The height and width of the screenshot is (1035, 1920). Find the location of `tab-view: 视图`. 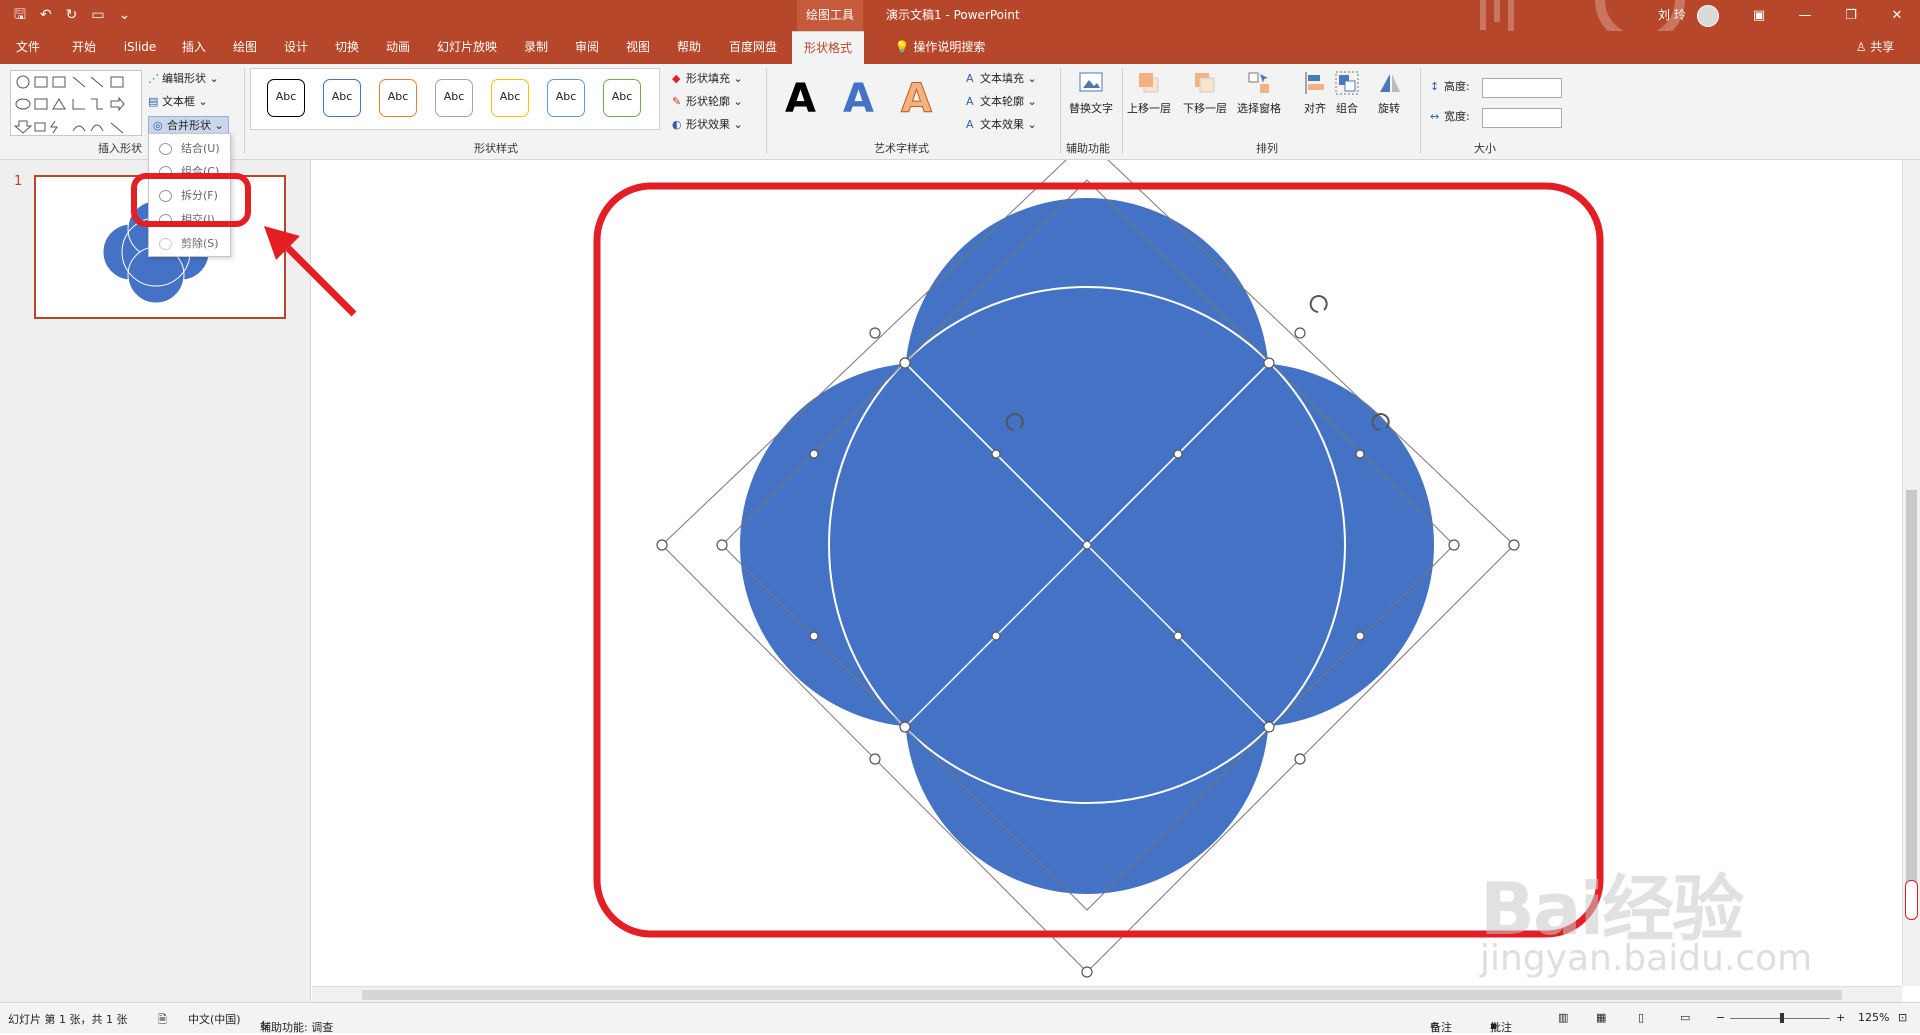

tab-view: 视图 is located at coordinates (638, 47).